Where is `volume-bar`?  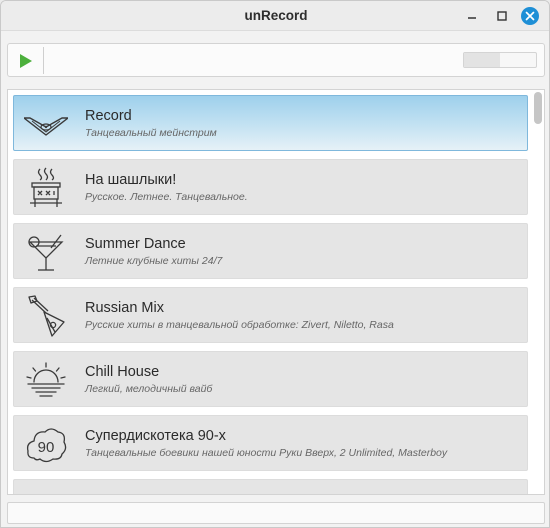 volume-bar is located at coordinates (500, 60).